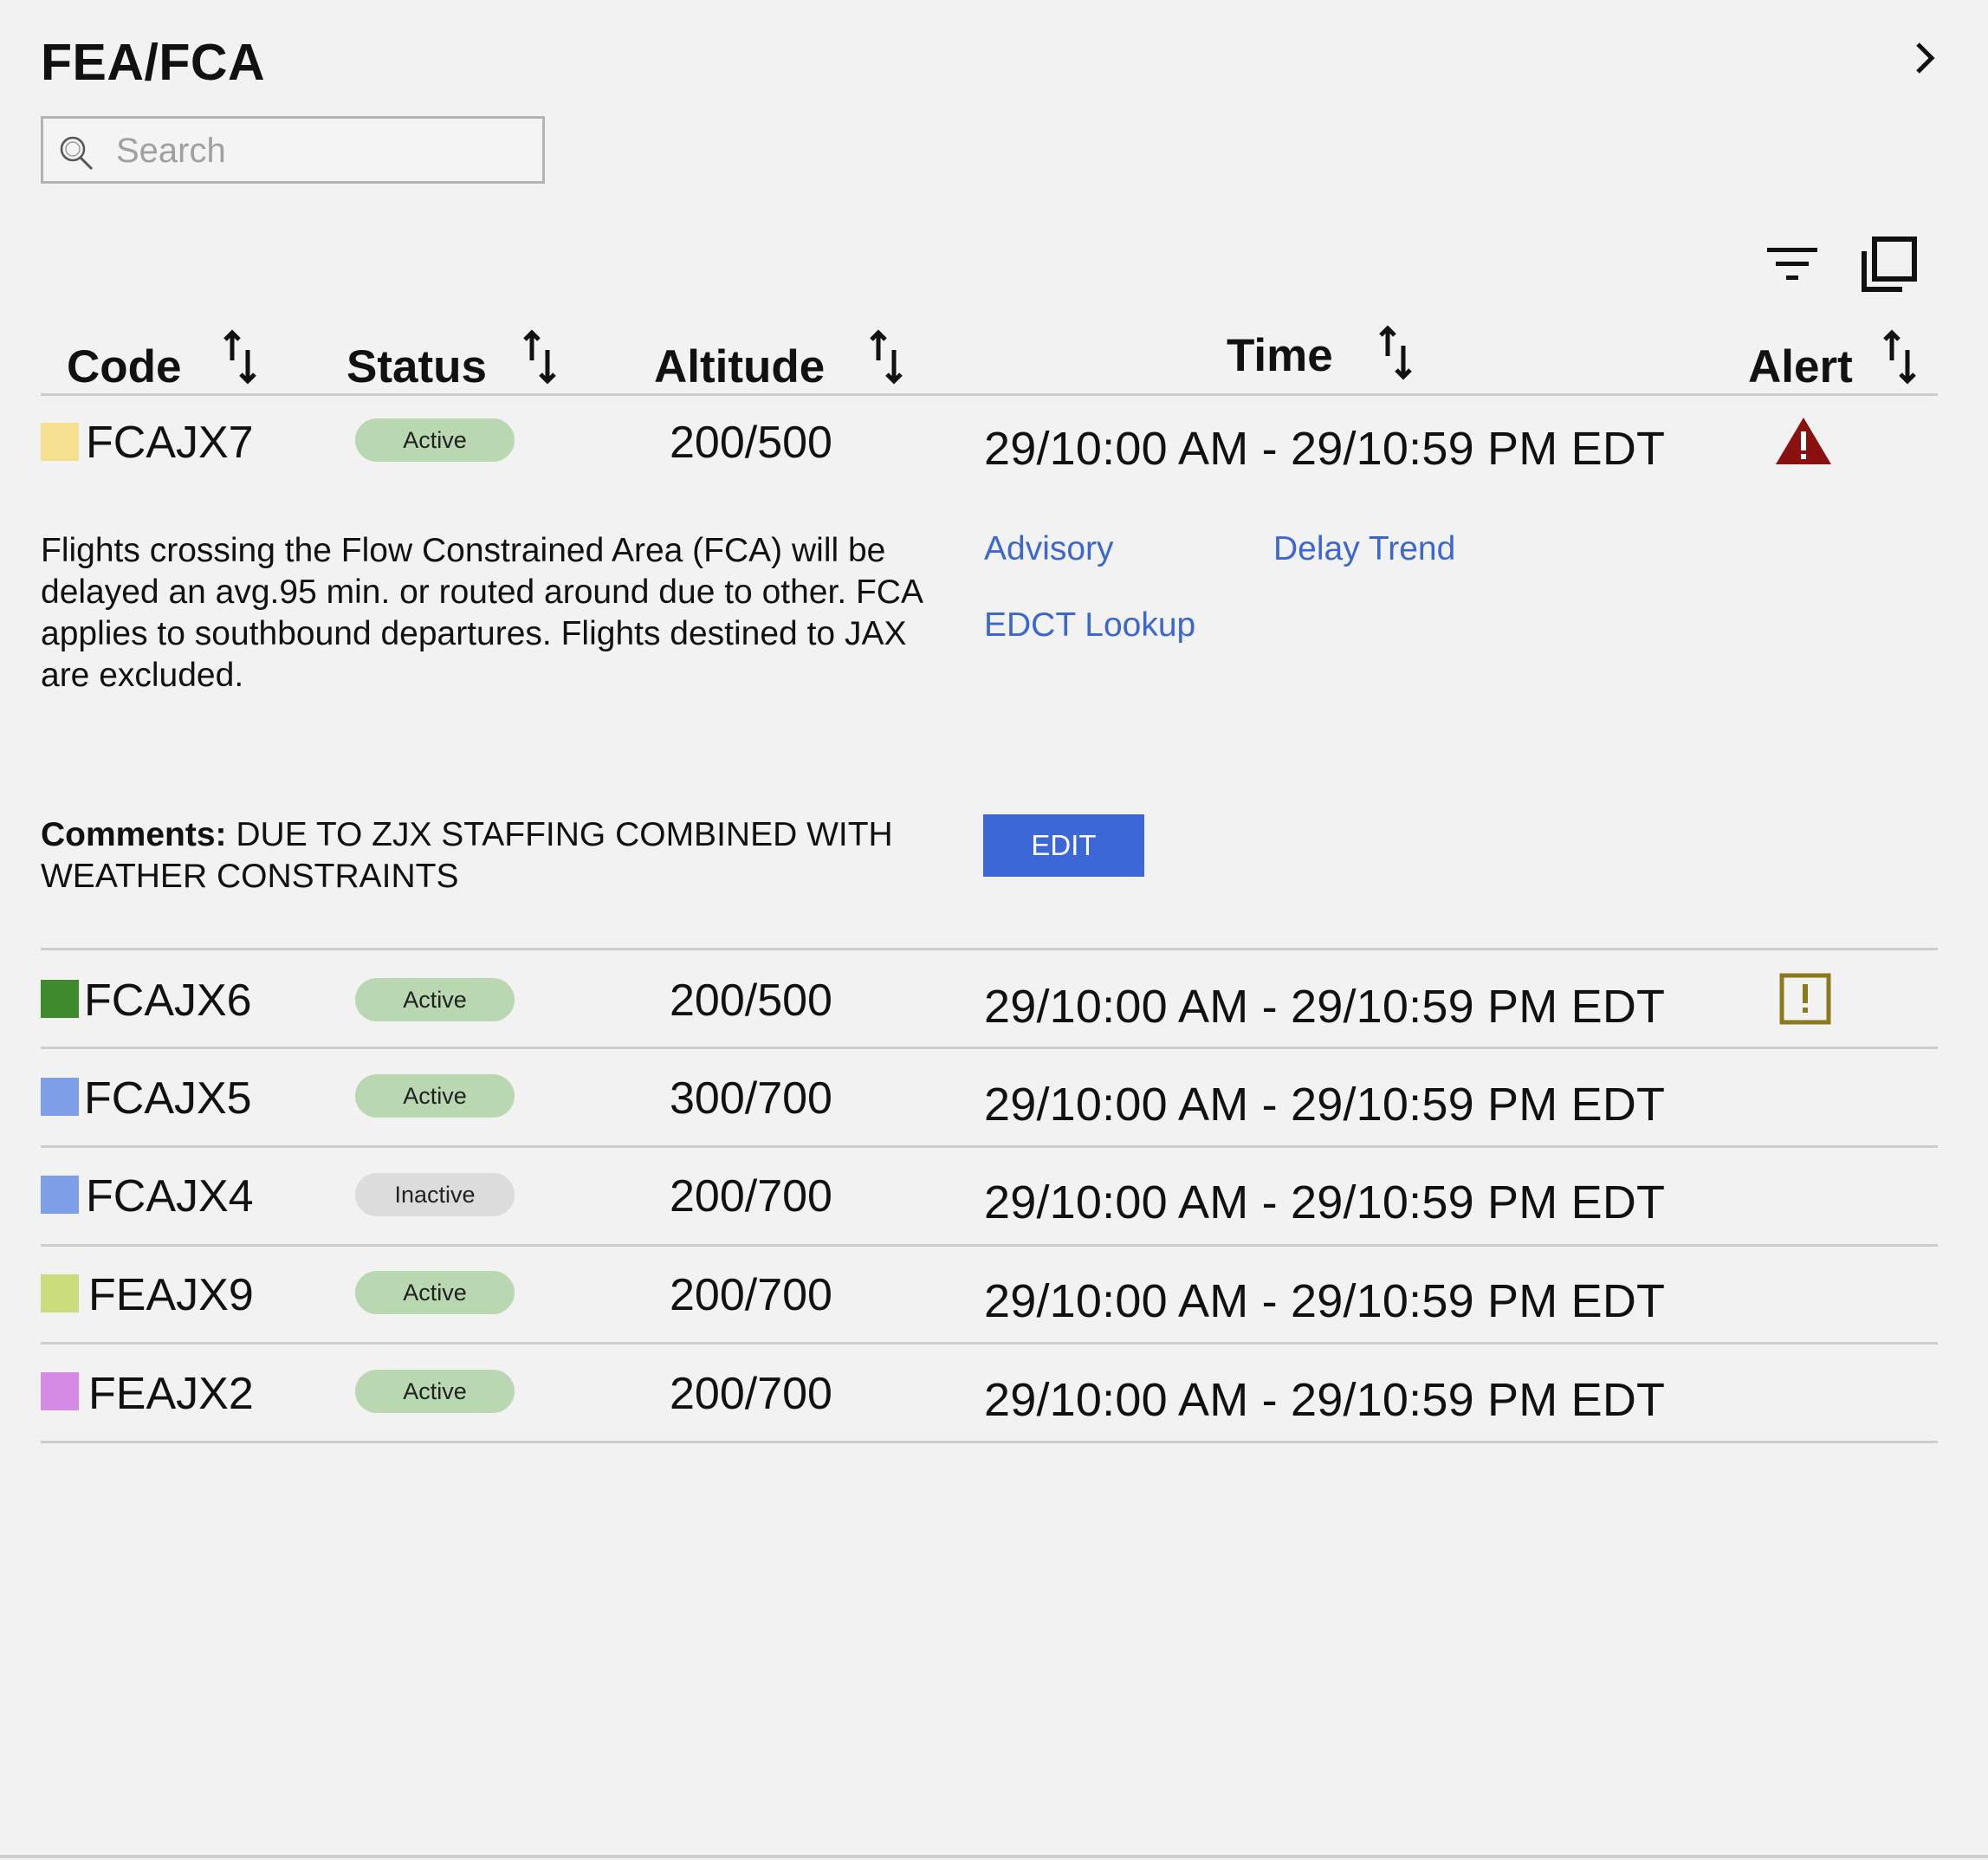 This screenshot has height=1860, width=1988. What do you see at coordinates (1049, 549) in the screenshot?
I see `advisory-link: Advisory` at bounding box center [1049, 549].